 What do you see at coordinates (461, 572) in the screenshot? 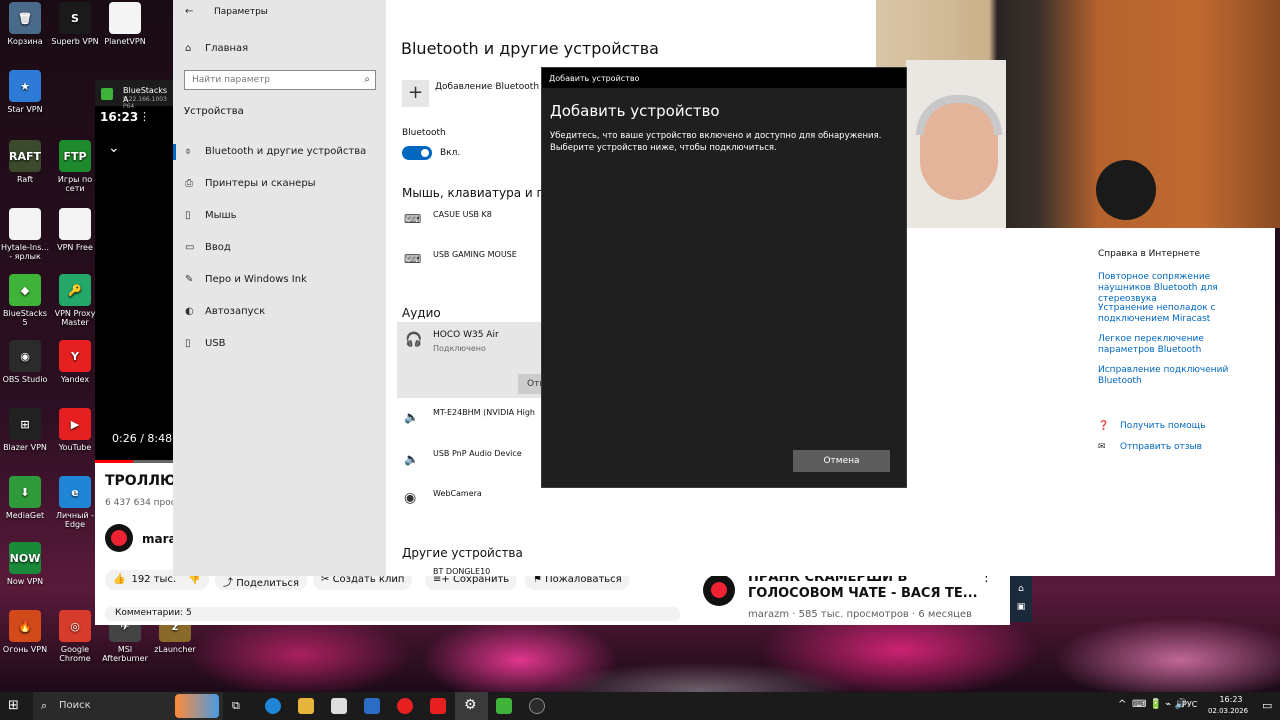
I see `device-dongle: BT DONGLE10` at bounding box center [461, 572].